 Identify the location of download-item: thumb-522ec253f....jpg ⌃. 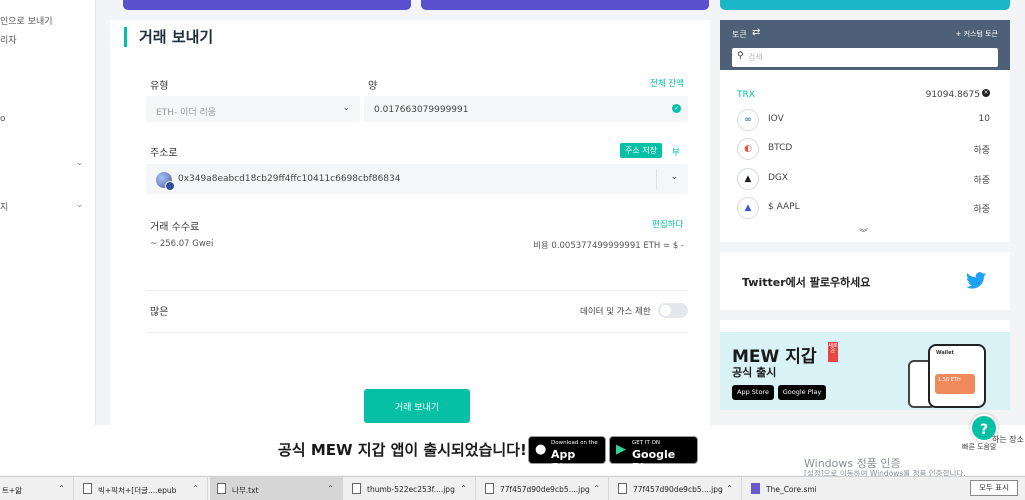
(410, 488).